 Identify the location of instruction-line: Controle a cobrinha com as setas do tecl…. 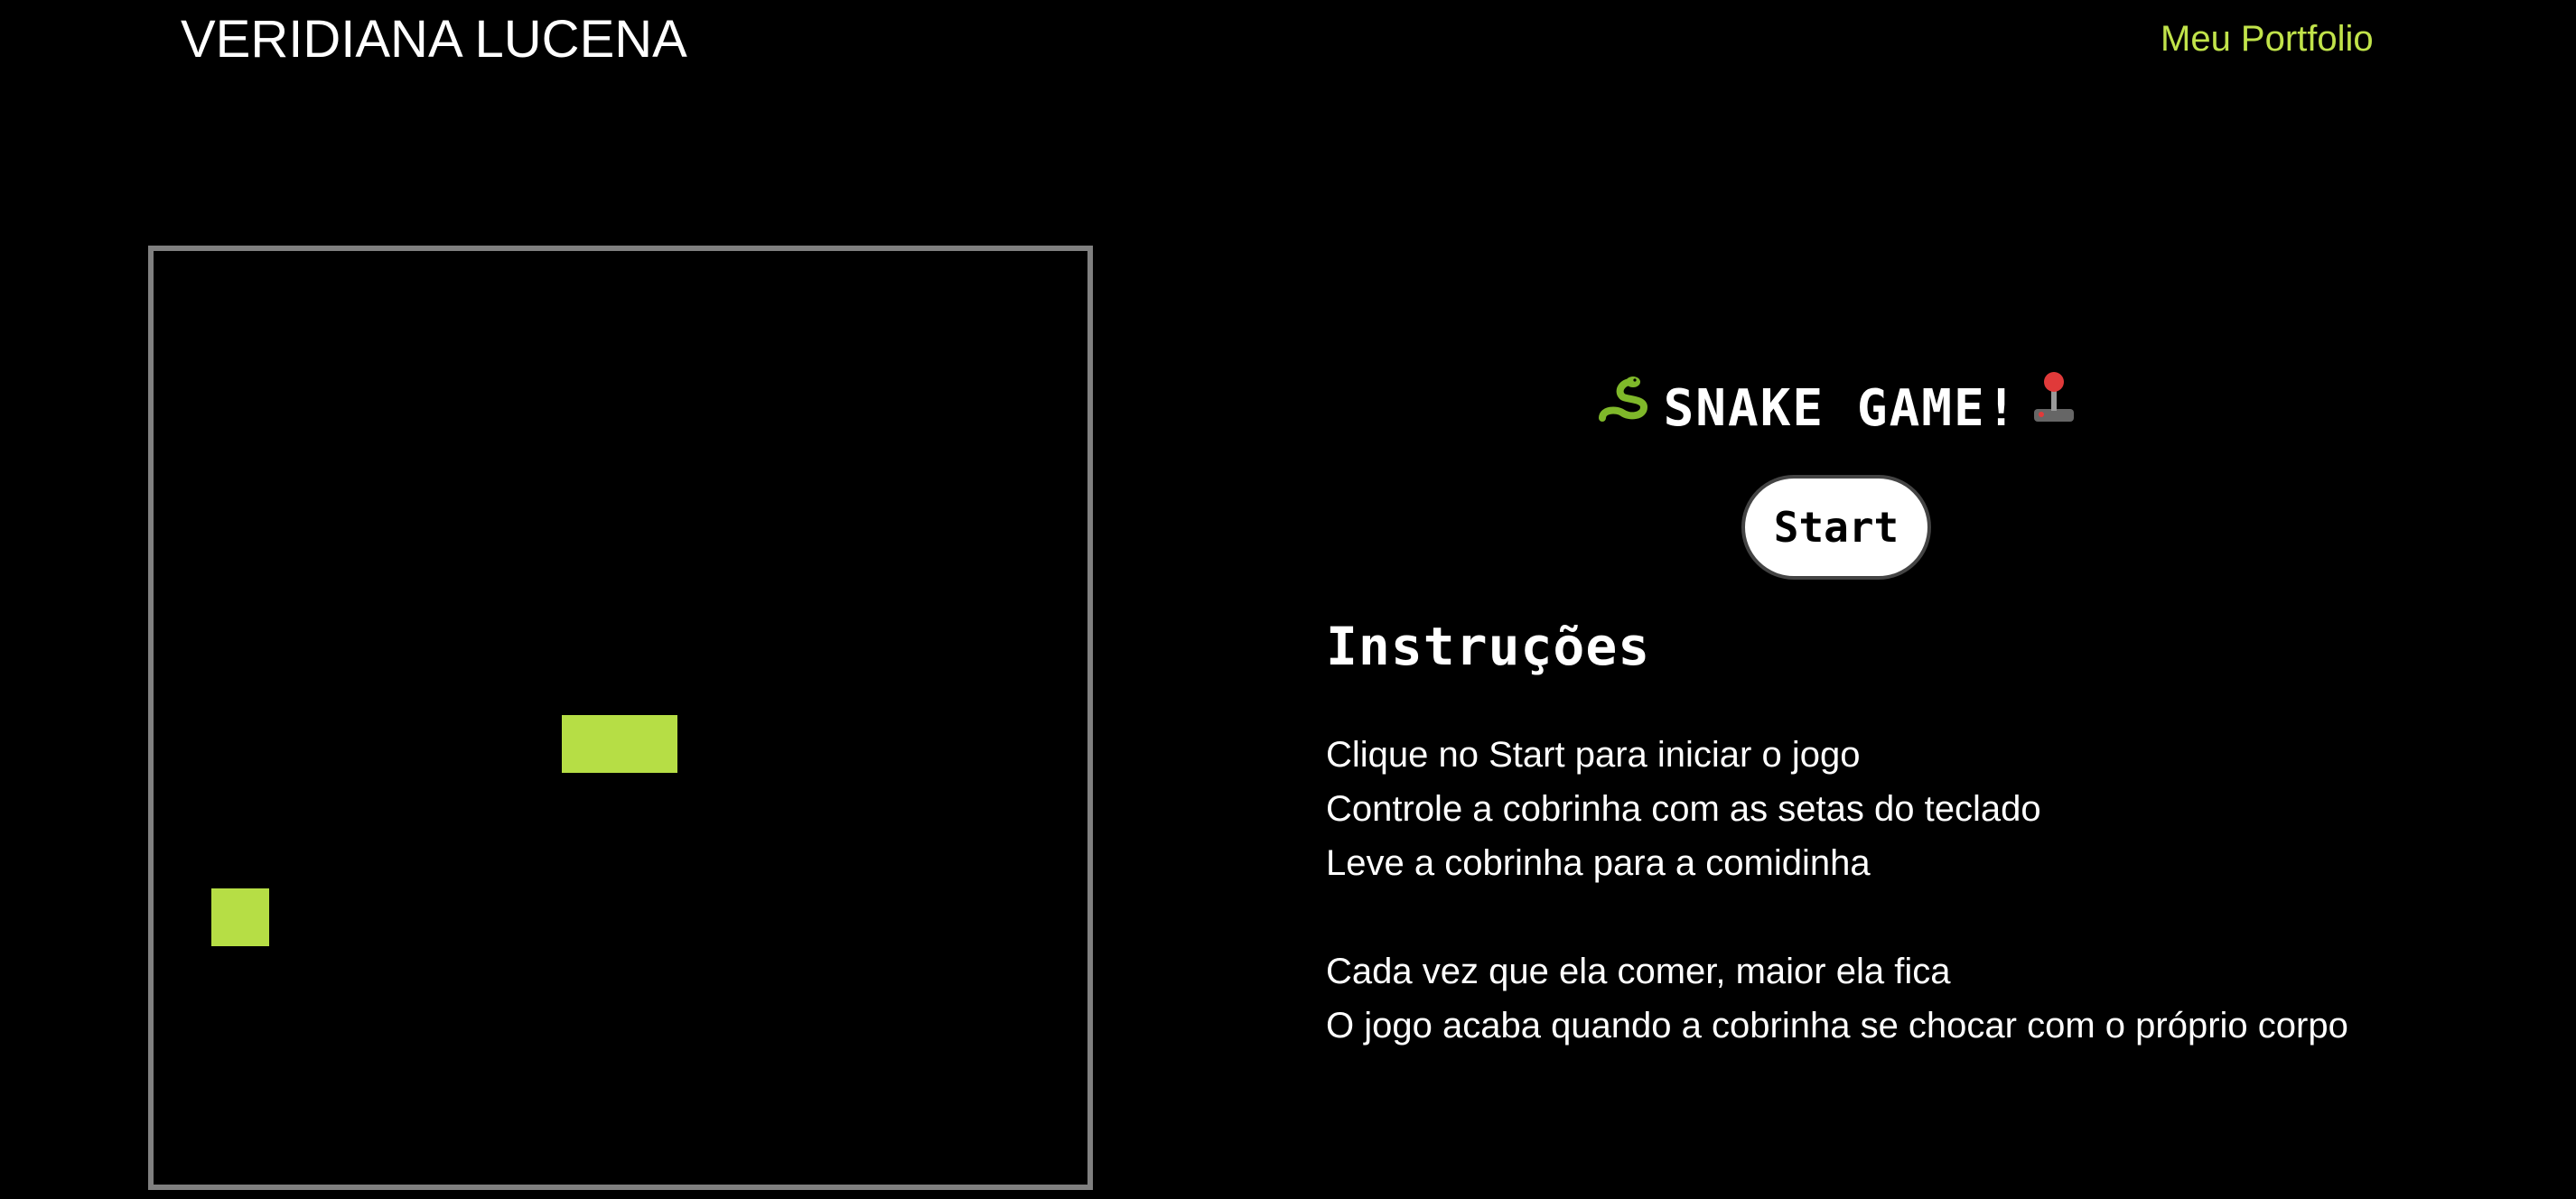
(1683, 809).